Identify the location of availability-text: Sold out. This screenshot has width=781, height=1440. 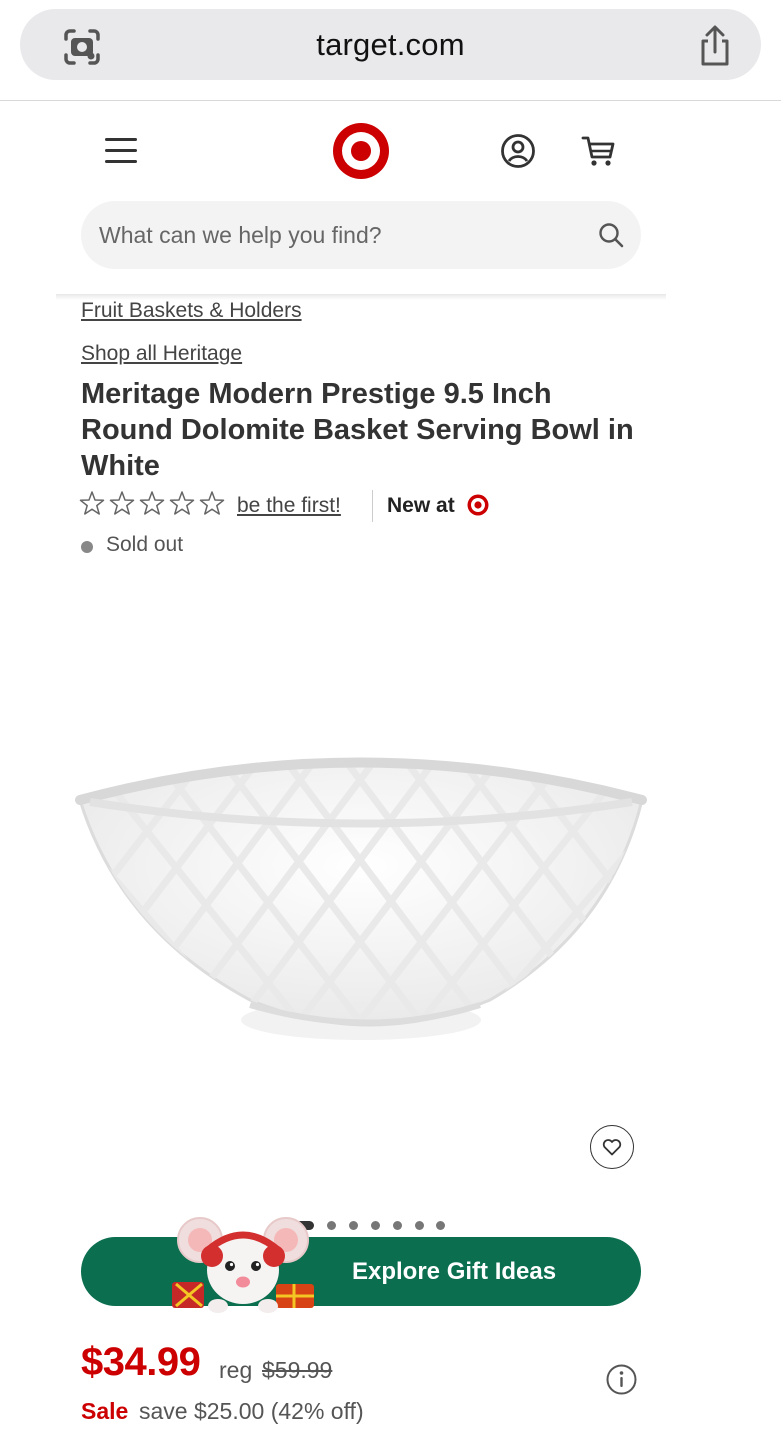
(145, 544).